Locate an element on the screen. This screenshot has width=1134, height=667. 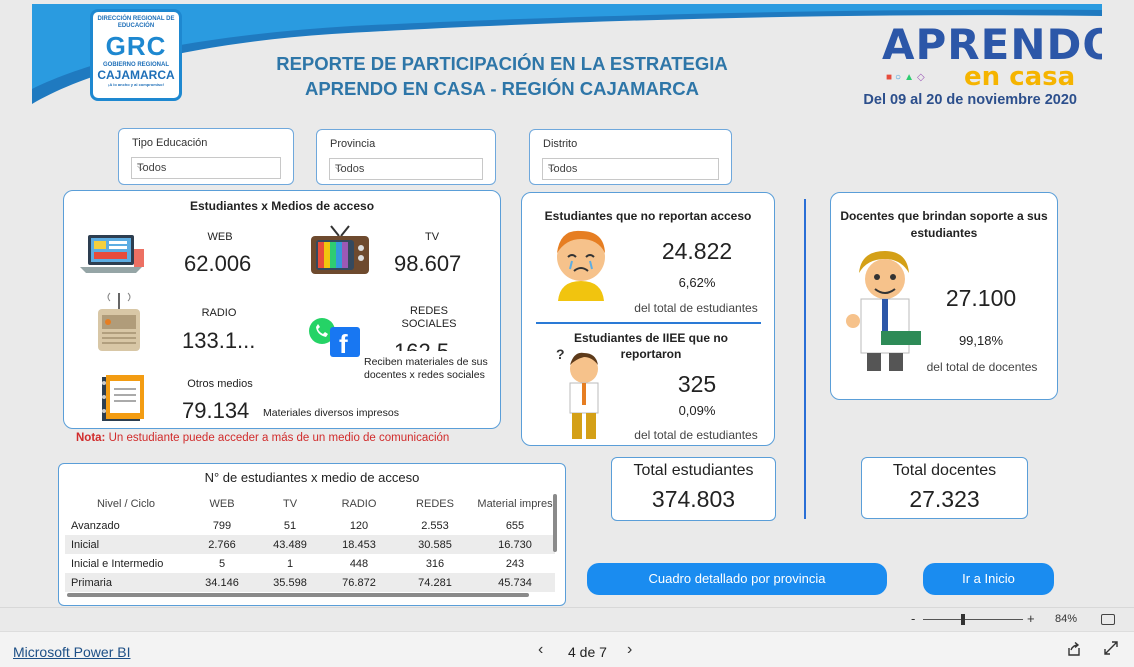
total-teachers-card: Total docentes 27.323 is located at coordinates (944, 488).